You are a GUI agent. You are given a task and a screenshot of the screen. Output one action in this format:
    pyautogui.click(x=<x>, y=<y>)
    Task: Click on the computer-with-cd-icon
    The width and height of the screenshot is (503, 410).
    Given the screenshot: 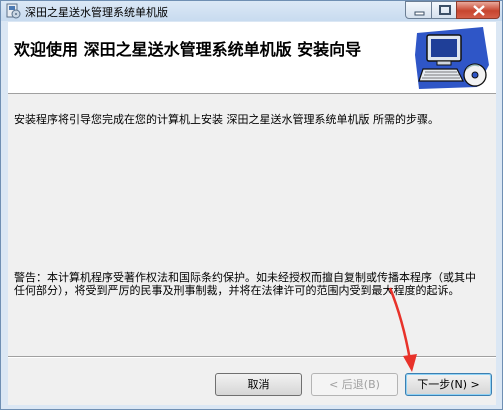 What is the action you would take?
    pyautogui.click(x=452, y=58)
    